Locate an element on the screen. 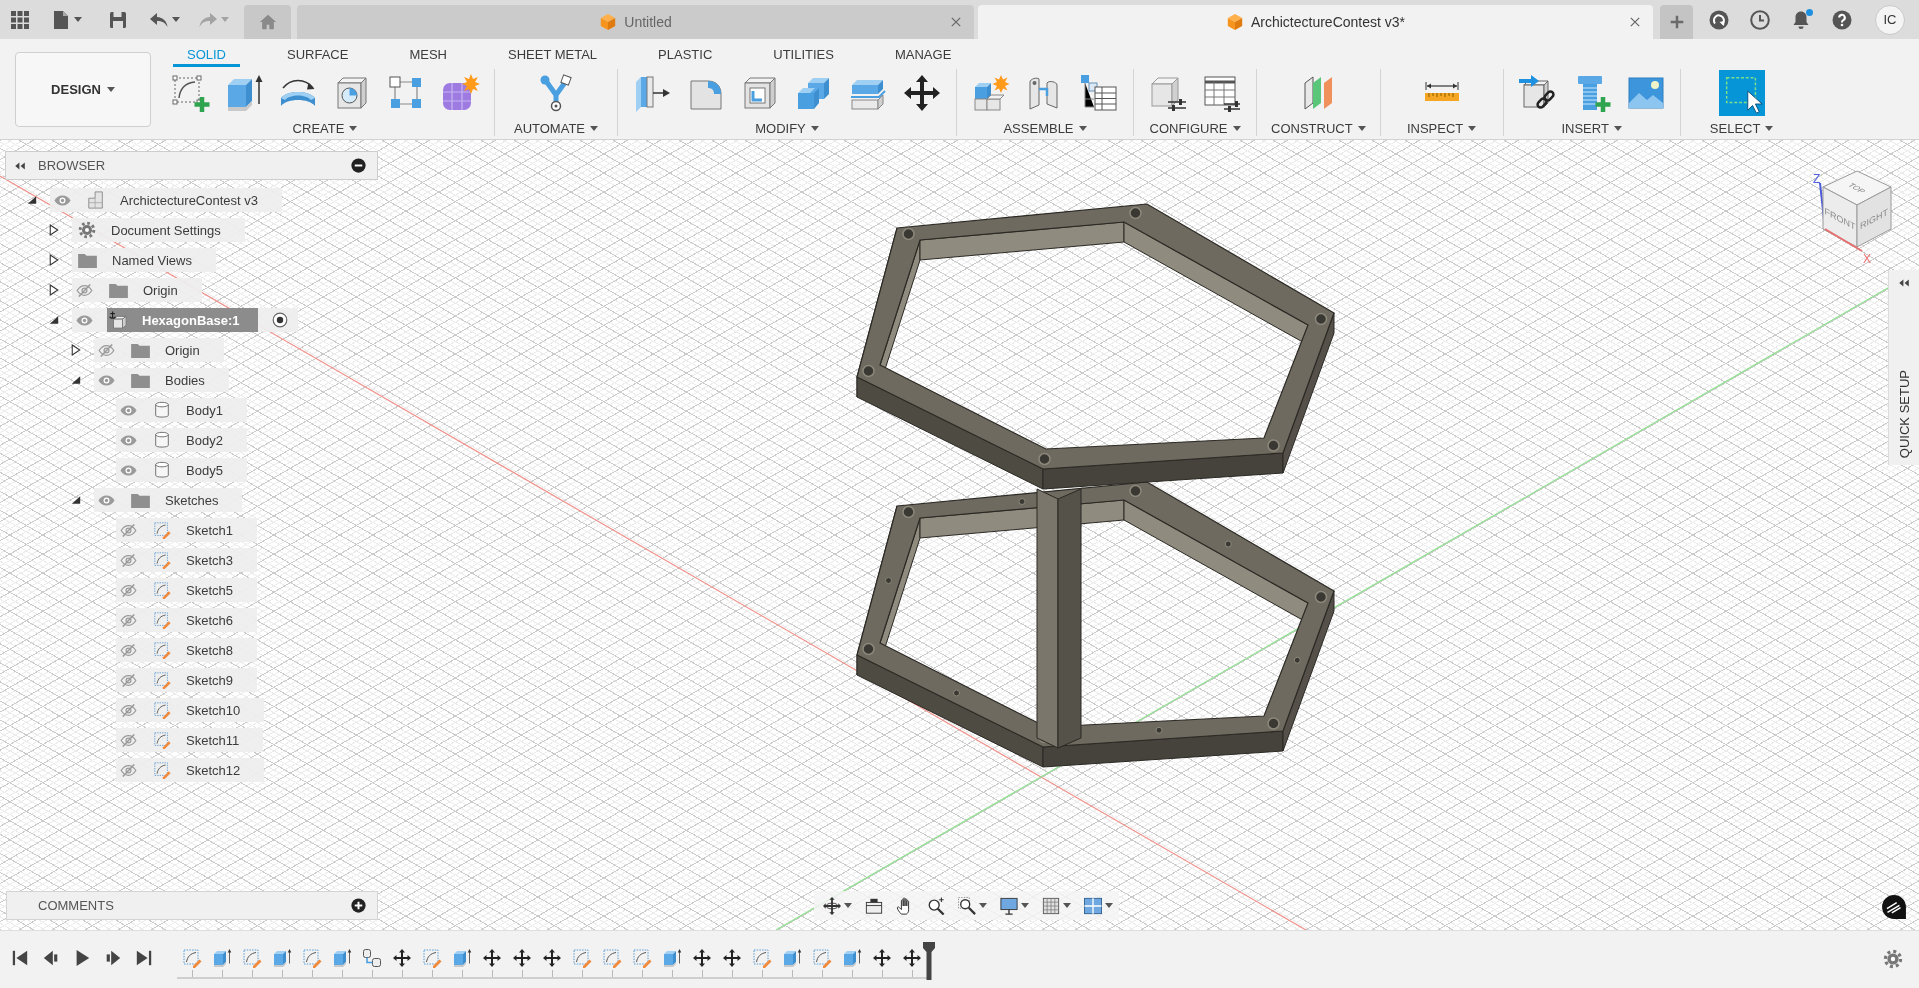 The width and height of the screenshot is (1919, 988). document-tab: Untitled is located at coordinates (635, 22).